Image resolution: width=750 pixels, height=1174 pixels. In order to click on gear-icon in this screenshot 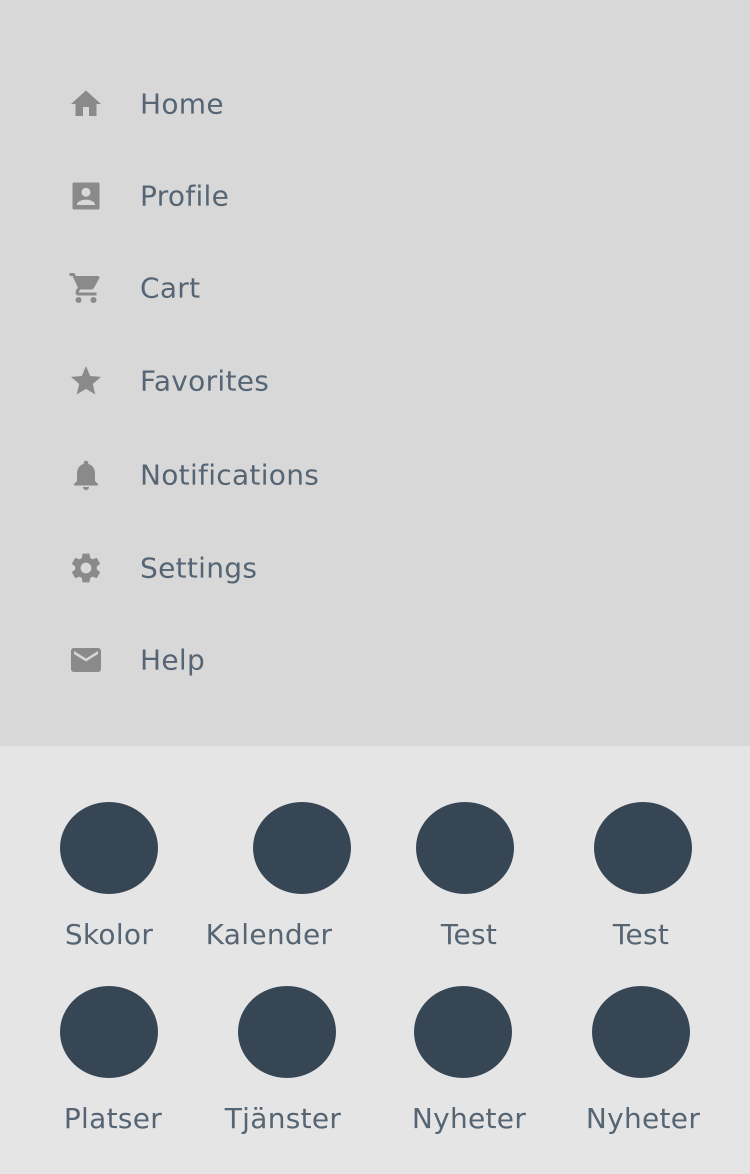, I will do `click(86, 568)`.